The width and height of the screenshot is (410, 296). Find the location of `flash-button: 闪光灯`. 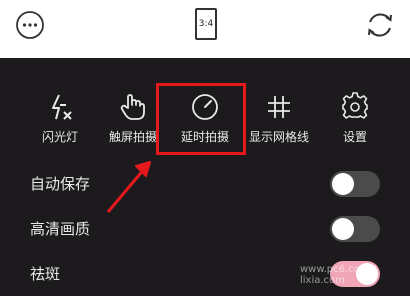

flash-button: 闪光灯 is located at coordinates (60, 123).